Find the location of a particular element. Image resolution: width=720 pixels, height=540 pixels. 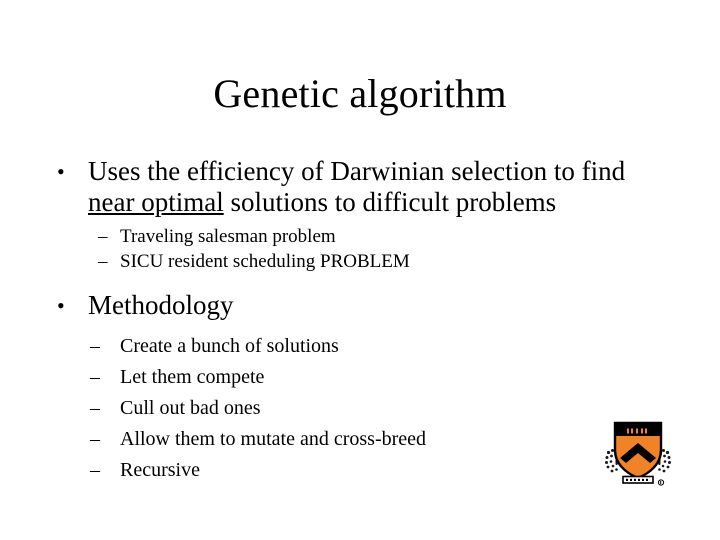

shield-top-edge is located at coordinates (638, 425).